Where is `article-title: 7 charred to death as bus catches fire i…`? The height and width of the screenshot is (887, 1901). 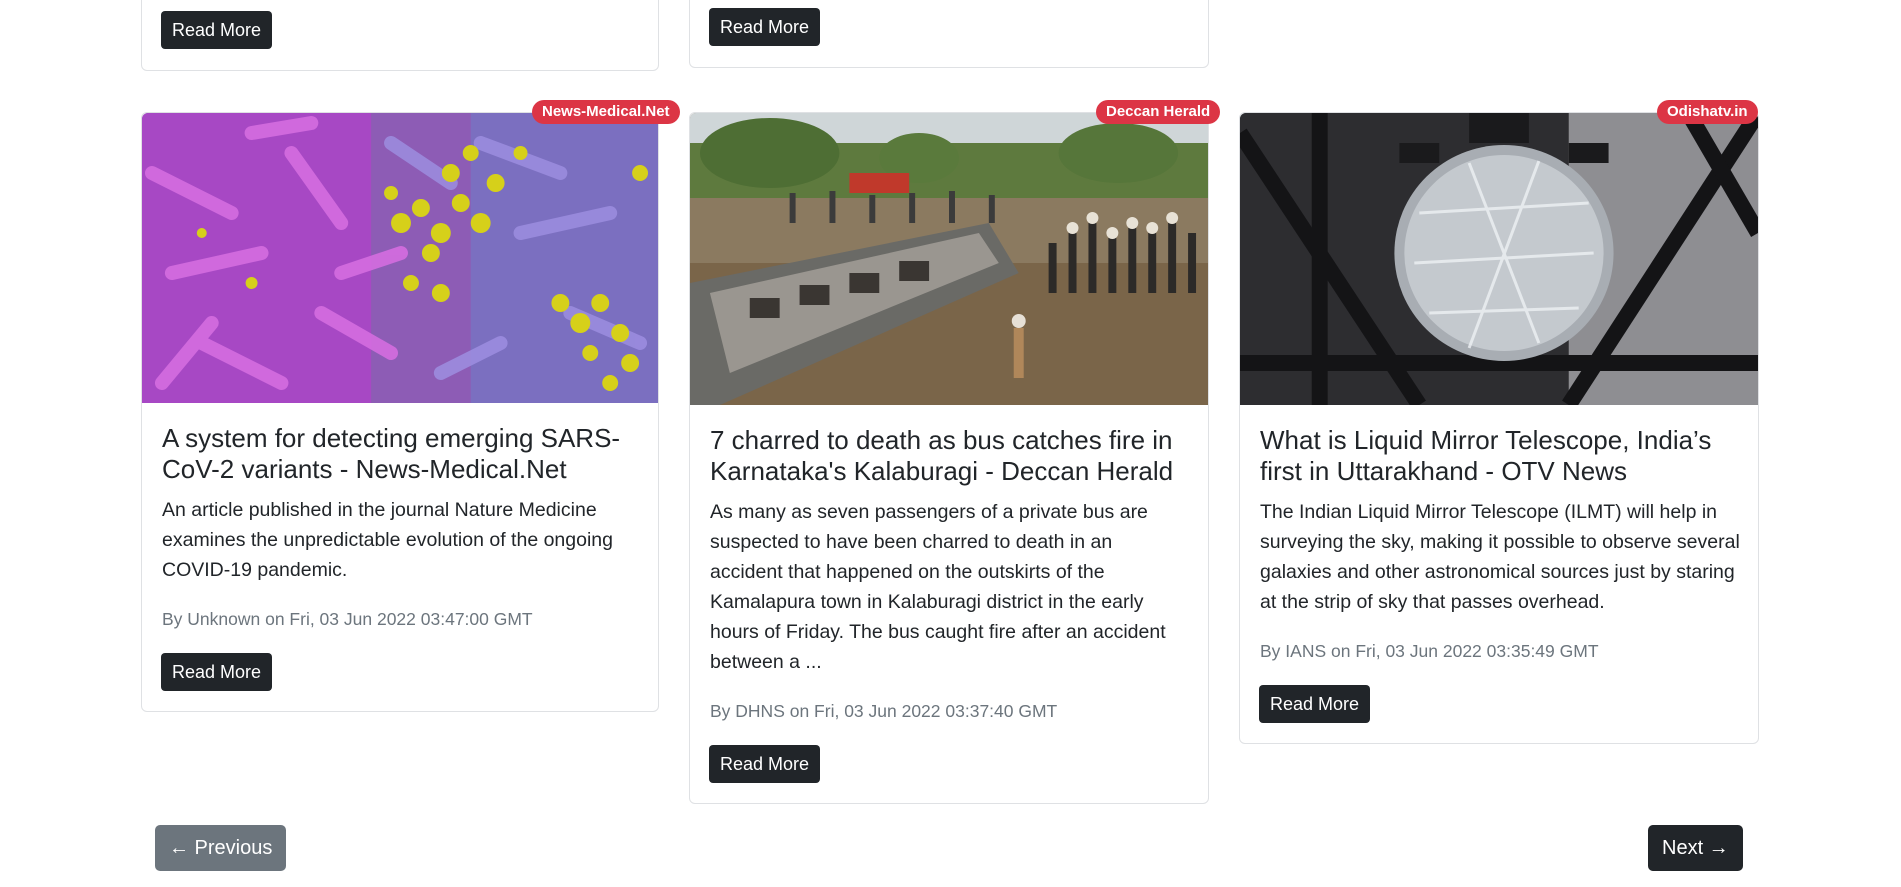 article-title: 7 charred to death as bus catches fire i… is located at coordinates (950, 456).